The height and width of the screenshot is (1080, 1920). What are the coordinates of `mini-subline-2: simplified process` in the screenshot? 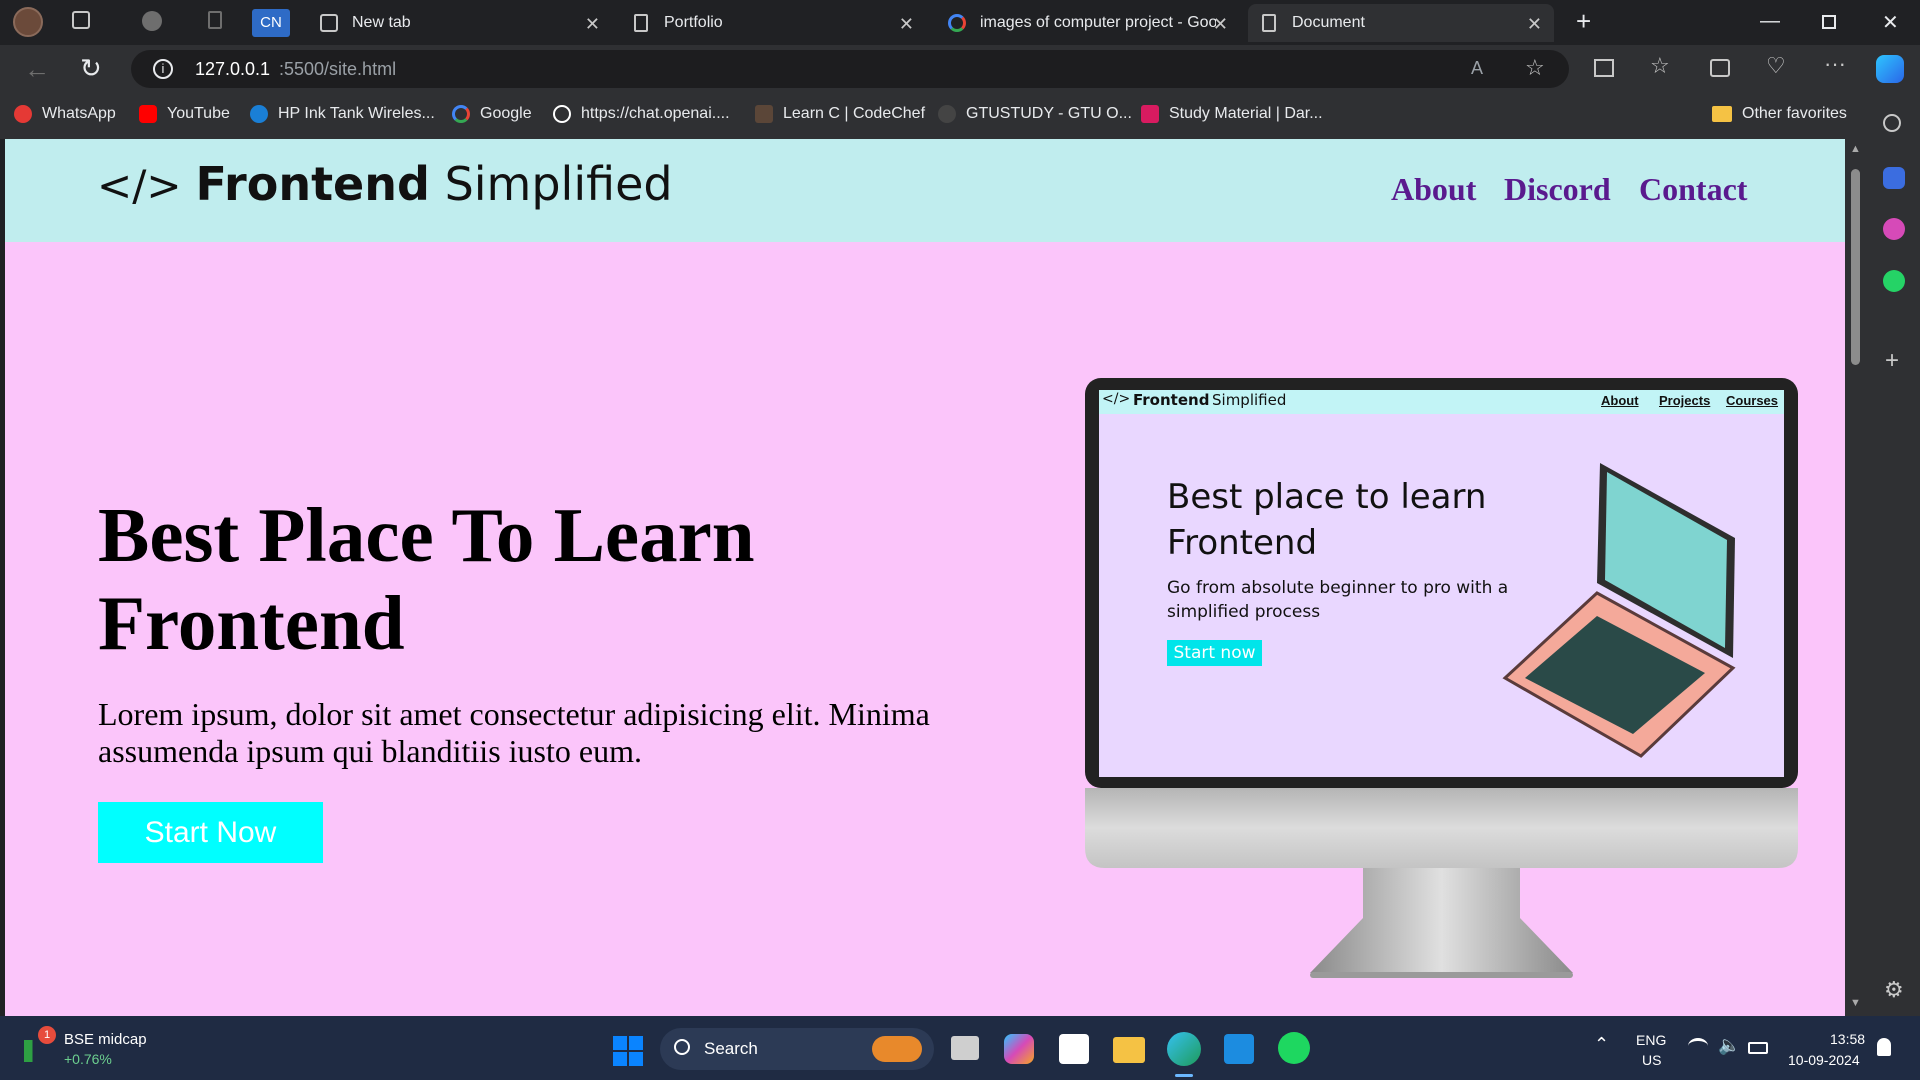 It's located at (1244, 612).